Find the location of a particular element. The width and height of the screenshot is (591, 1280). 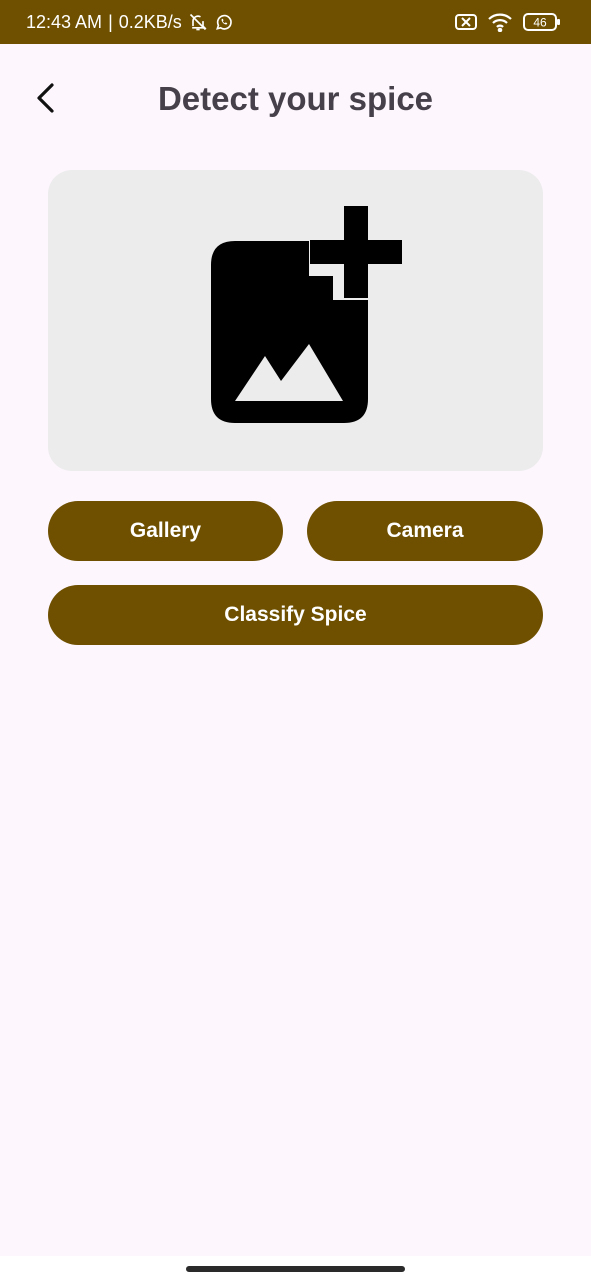

camera-button: Camera is located at coordinates (425, 531).